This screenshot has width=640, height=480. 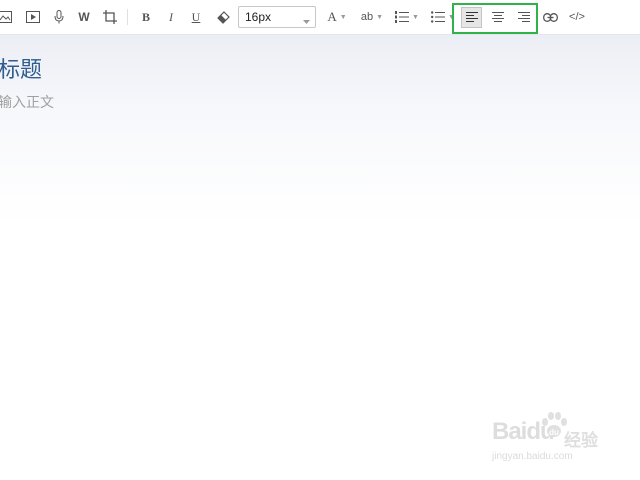 What do you see at coordinates (495, 18) in the screenshot?
I see `alignment-group-highlight` at bounding box center [495, 18].